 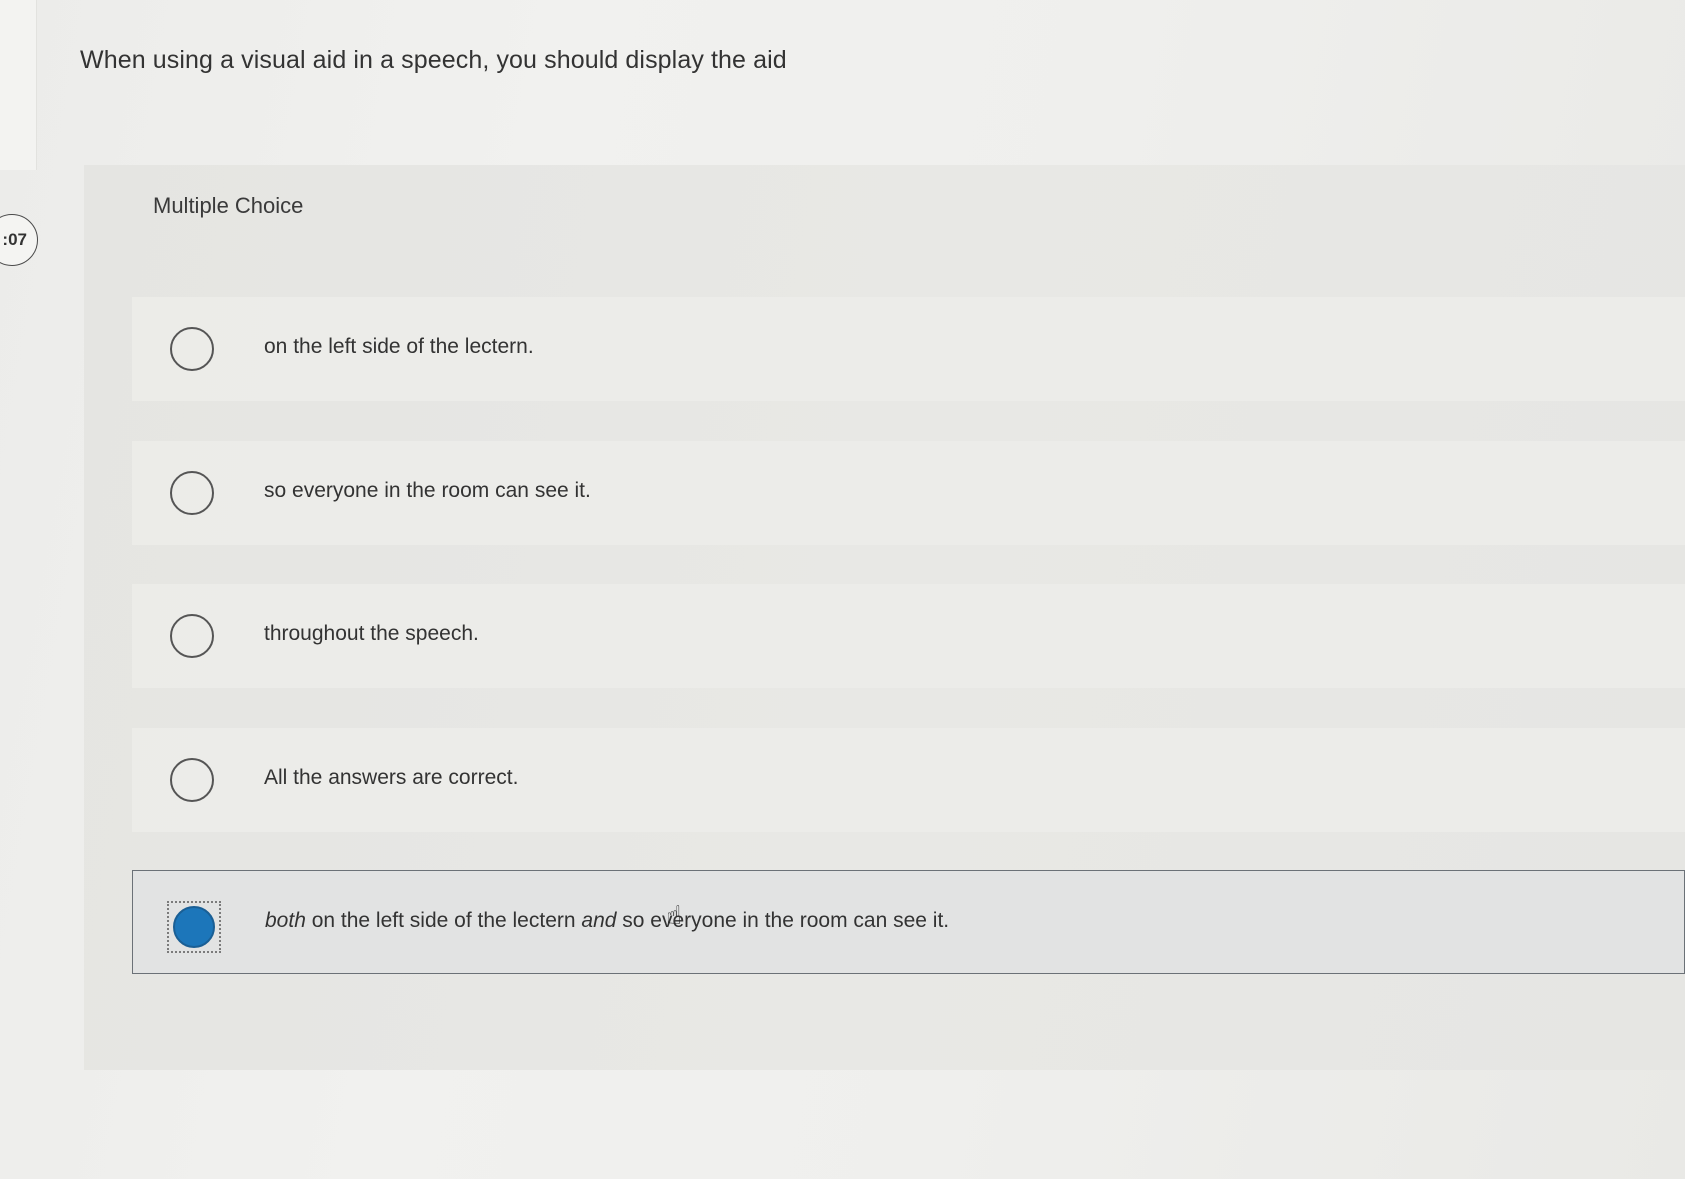 I want to click on answer-option-1: on the left side of the lectern., so click(x=908, y=349).